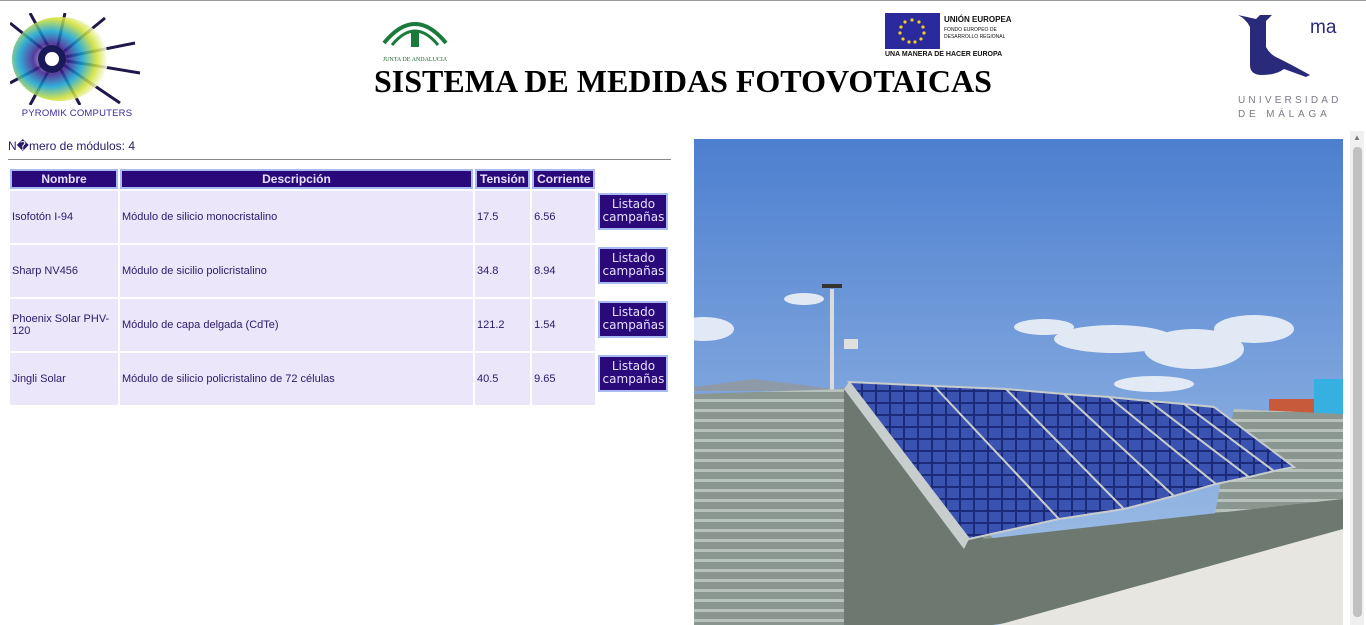 Image resolution: width=1366 pixels, height=625 pixels. Describe the element at coordinates (683, 81) in the screenshot. I see `page-title: SISTEMA DE MEDIDAS FOTOVOTAICAS` at that location.